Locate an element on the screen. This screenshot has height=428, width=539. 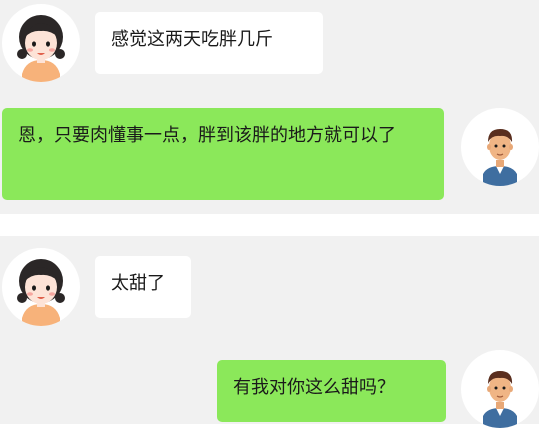
message-bubble-incoming: 太甜了 is located at coordinates (143, 287).